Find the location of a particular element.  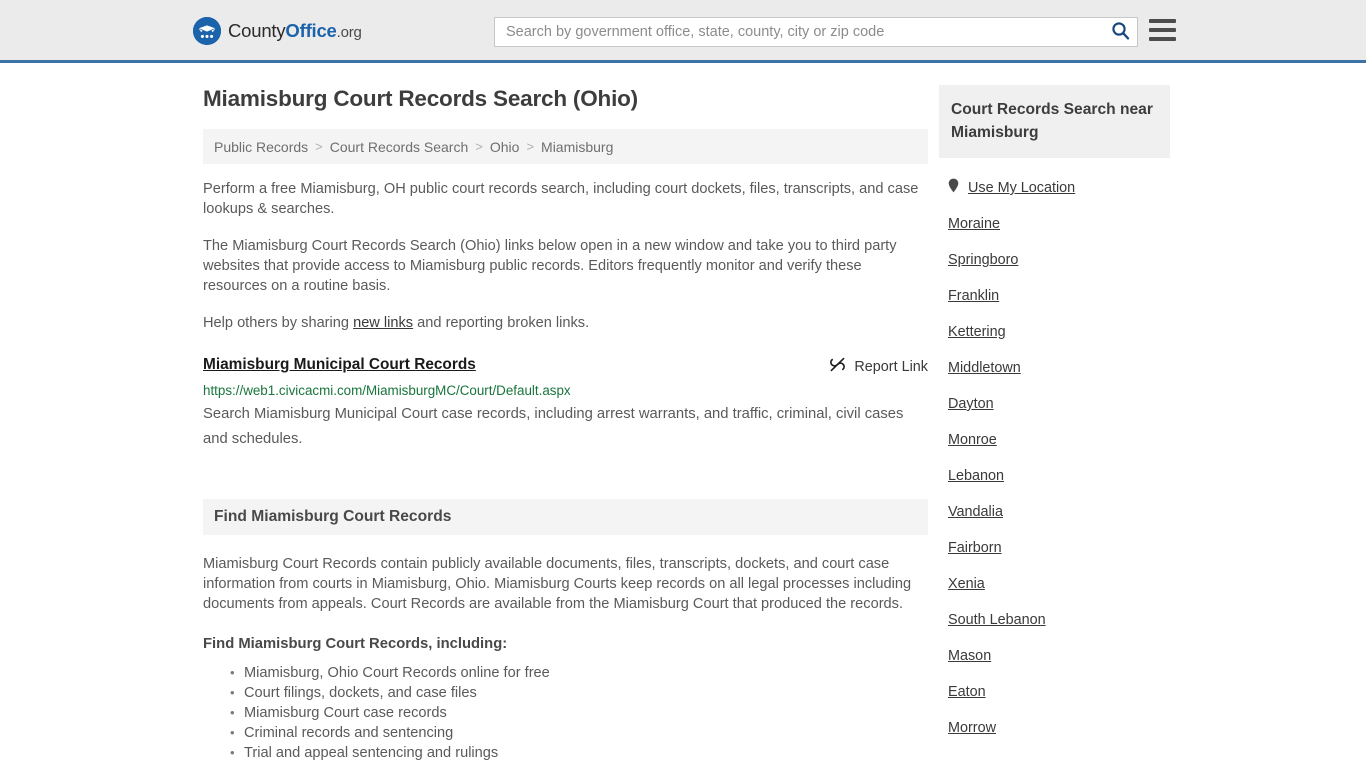

share-text-after: and reporting broken links. is located at coordinates (501, 323).